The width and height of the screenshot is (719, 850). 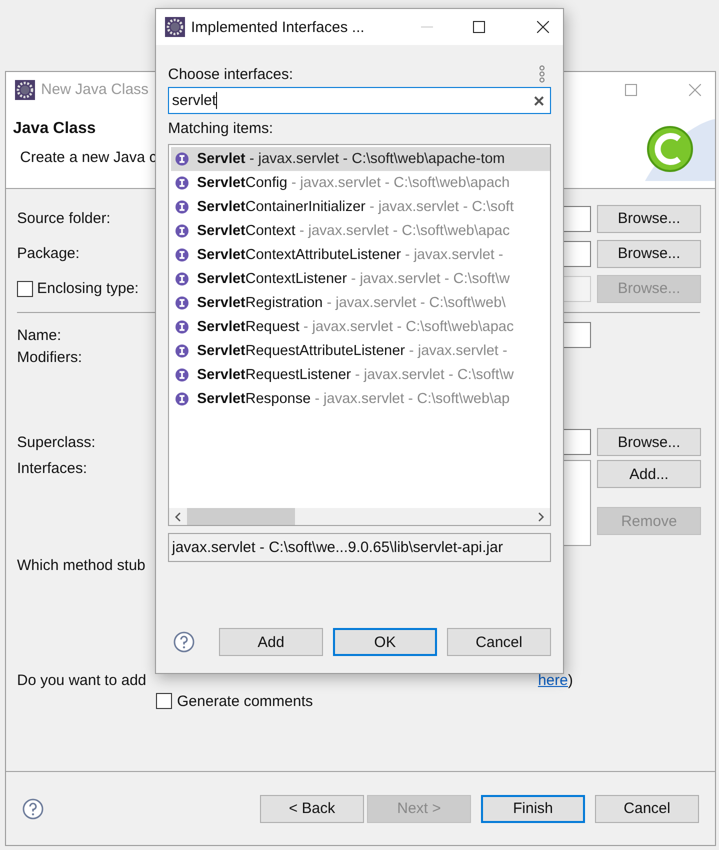 What do you see at coordinates (553, 680) in the screenshot?
I see `here-link: here` at bounding box center [553, 680].